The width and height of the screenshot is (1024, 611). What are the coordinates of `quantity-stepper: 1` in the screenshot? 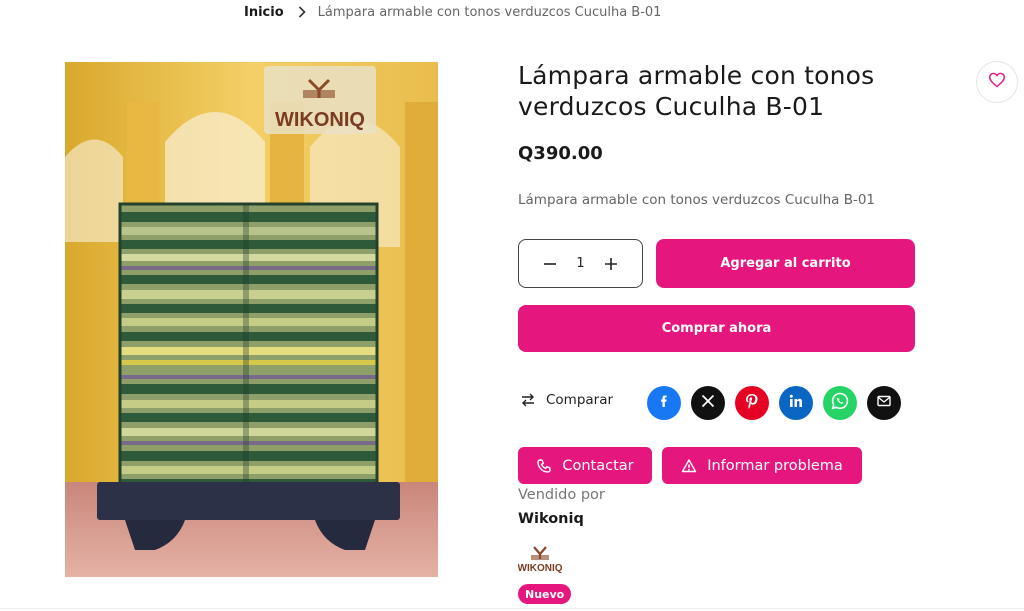 It's located at (580, 263).